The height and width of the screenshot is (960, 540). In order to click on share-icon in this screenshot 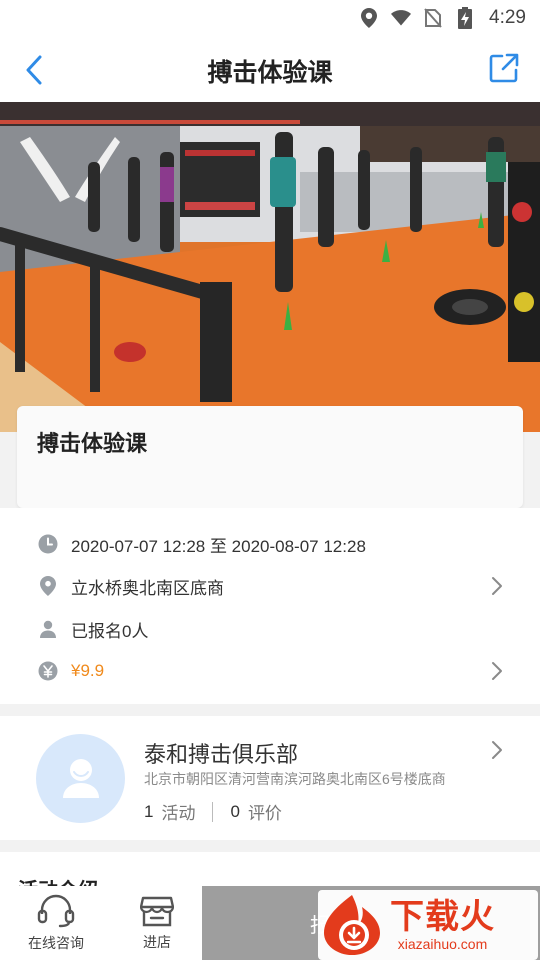, I will do `click(504, 68)`.